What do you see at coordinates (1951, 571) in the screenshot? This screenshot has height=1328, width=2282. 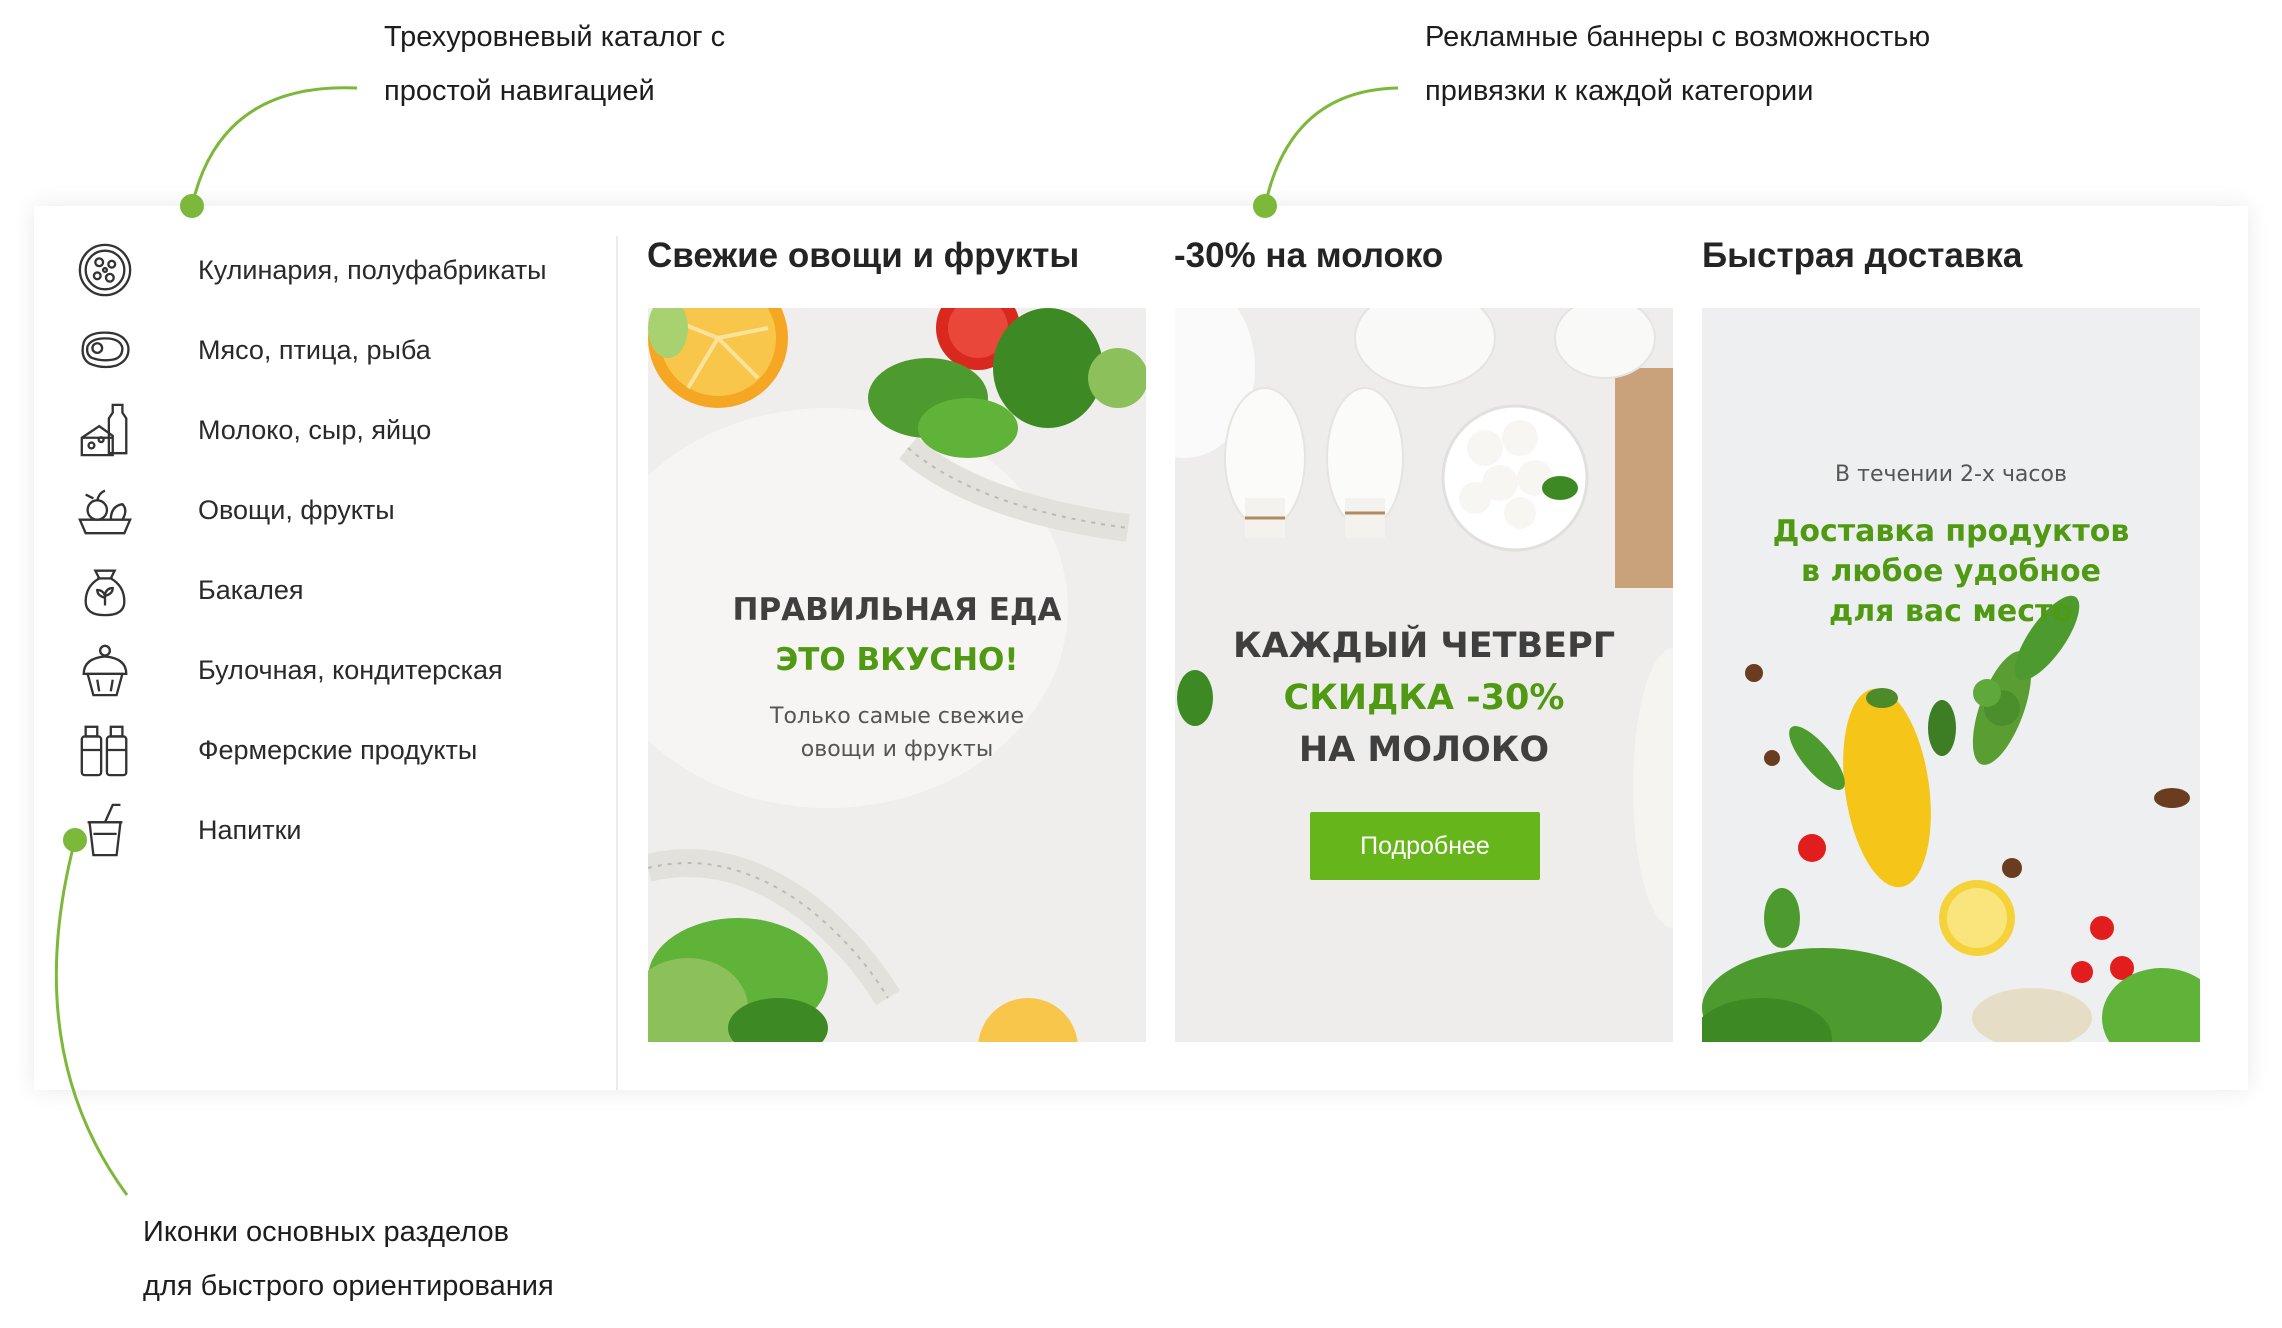 I see `banner-delivery-line2: в любое удобное` at bounding box center [1951, 571].